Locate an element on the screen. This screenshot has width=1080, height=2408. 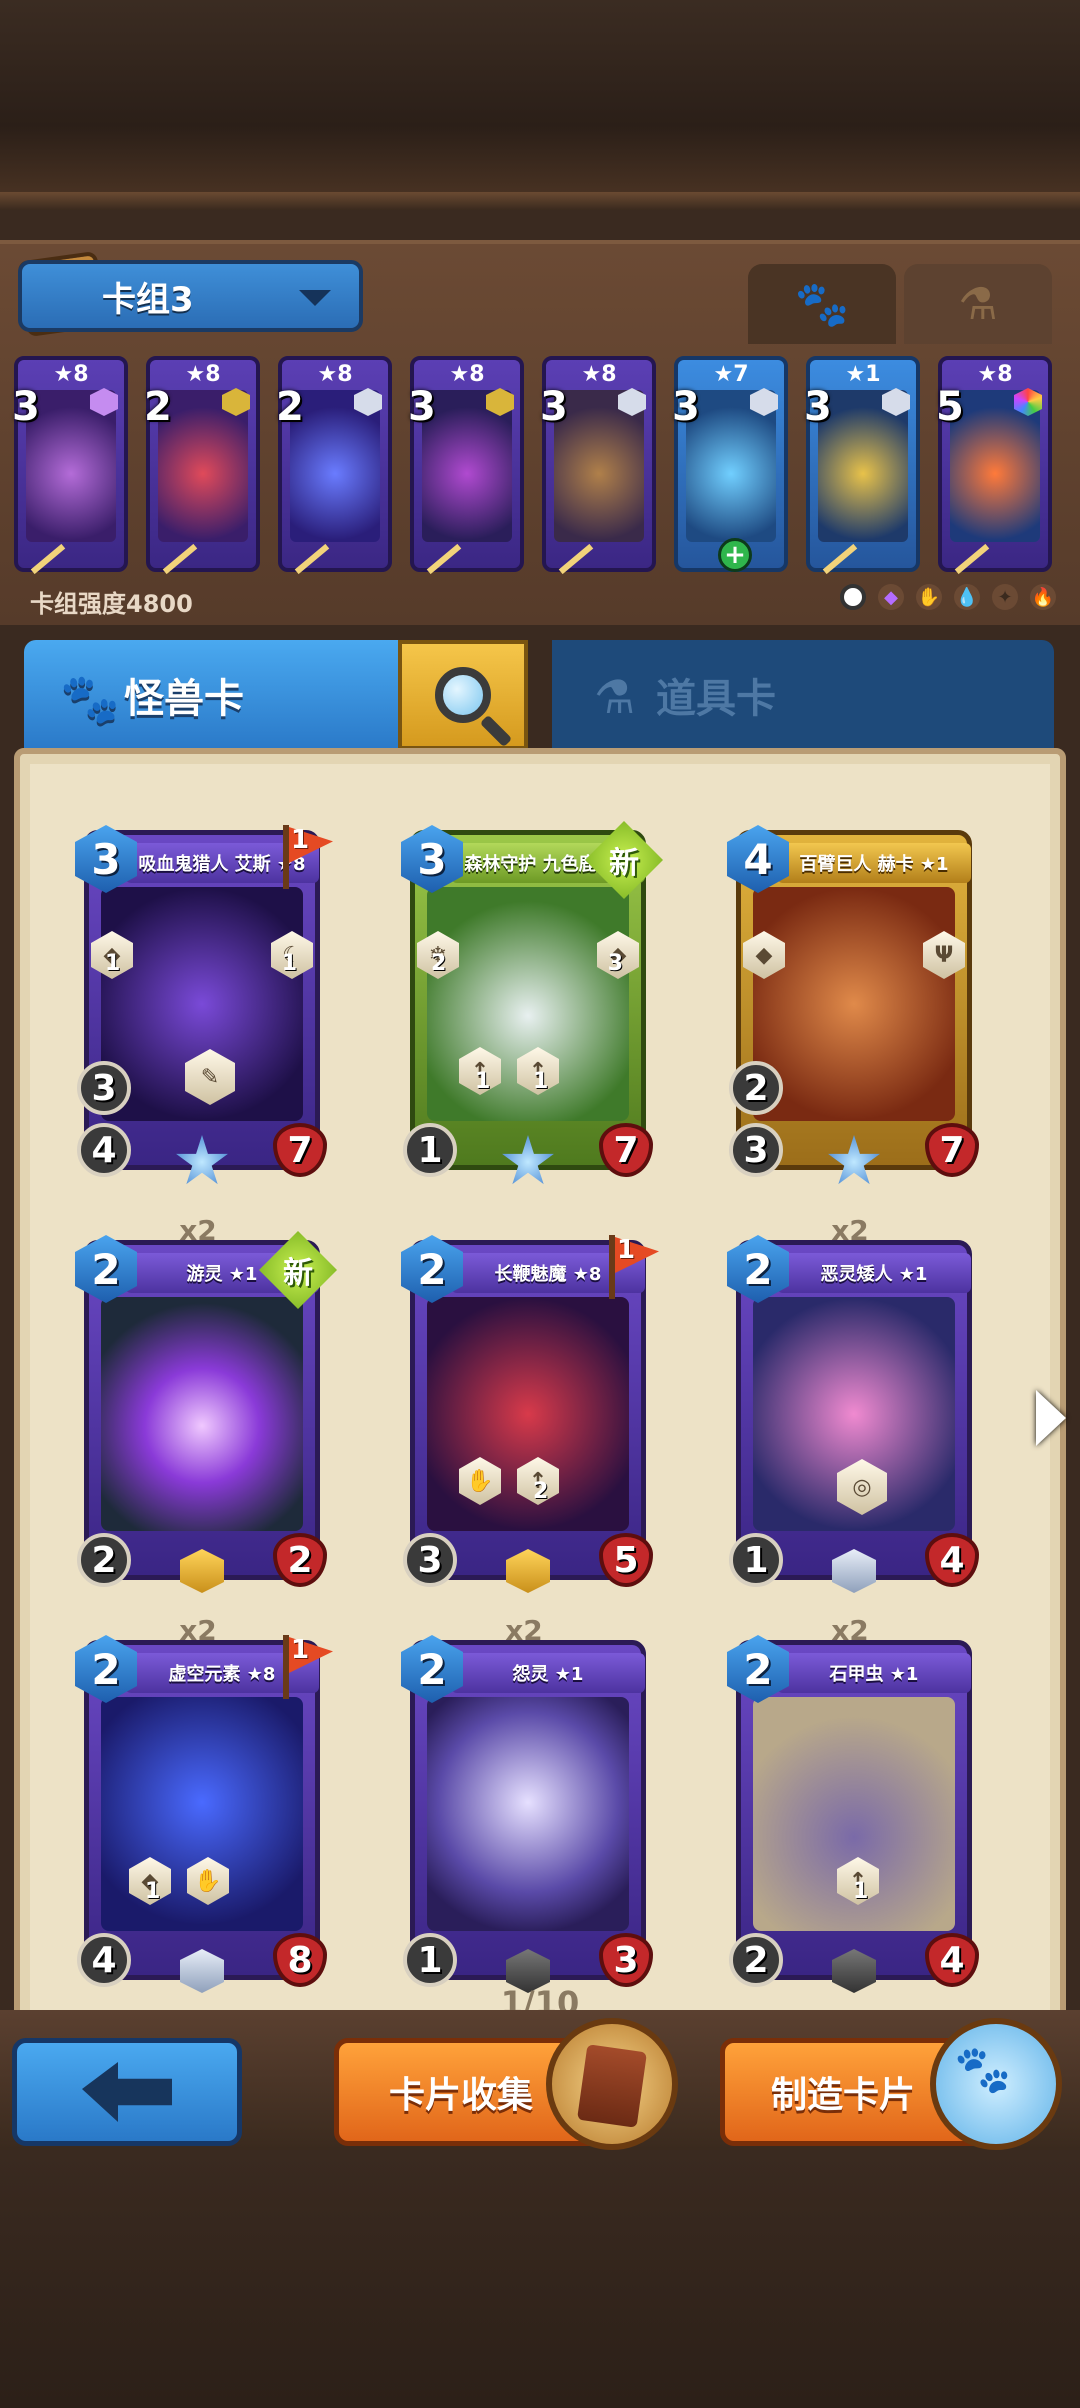
back-button is located at coordinates (127, 2092).